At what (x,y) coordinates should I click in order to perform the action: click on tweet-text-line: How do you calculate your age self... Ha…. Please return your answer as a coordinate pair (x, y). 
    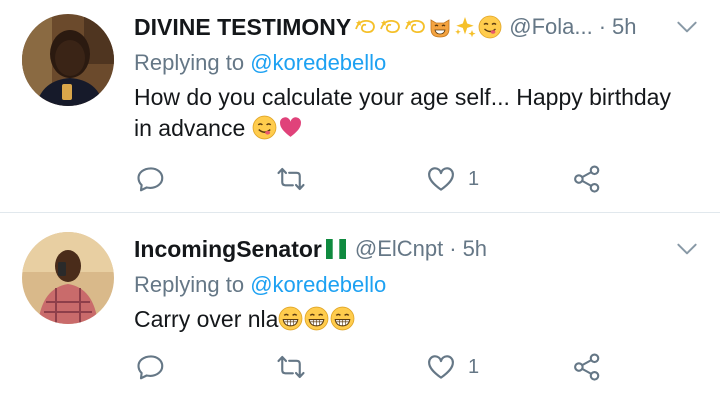
    Looking at the image, I should click on (402, 97).